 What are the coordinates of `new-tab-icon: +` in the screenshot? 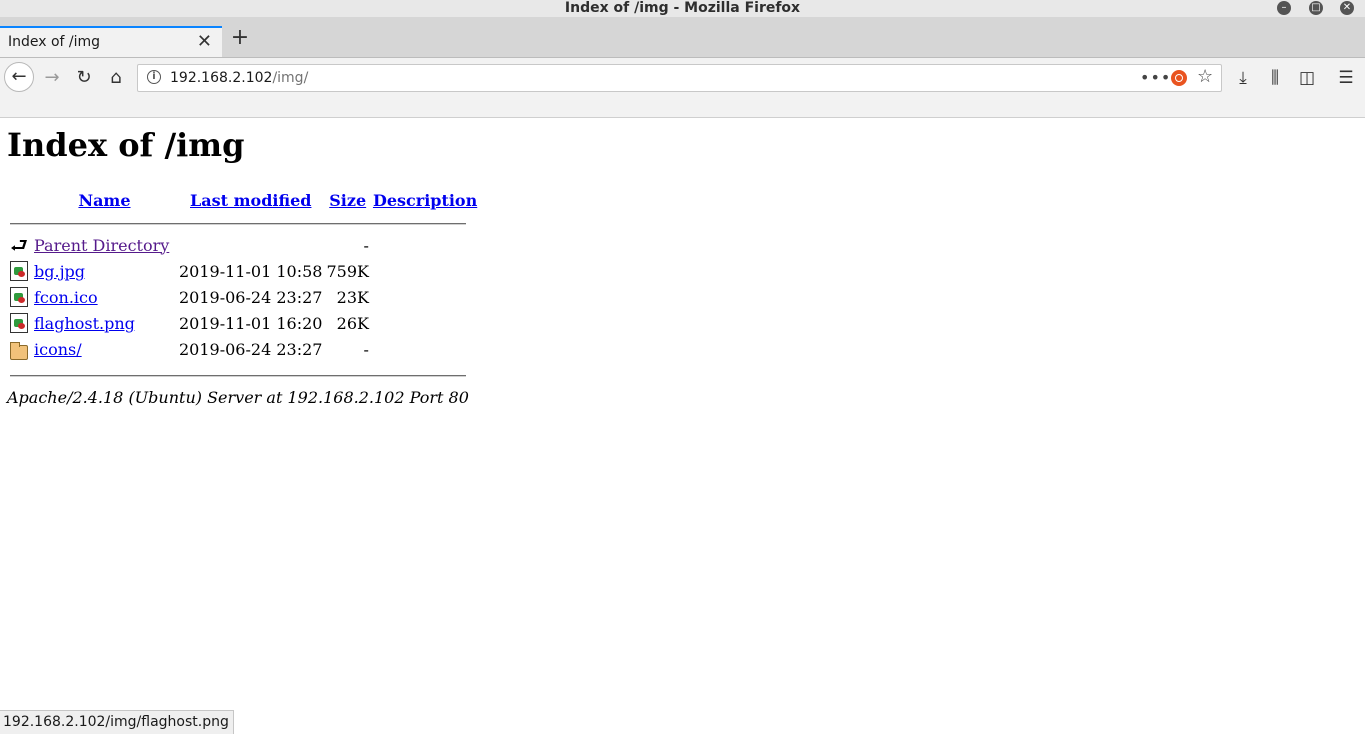 It's located at (240, 39).